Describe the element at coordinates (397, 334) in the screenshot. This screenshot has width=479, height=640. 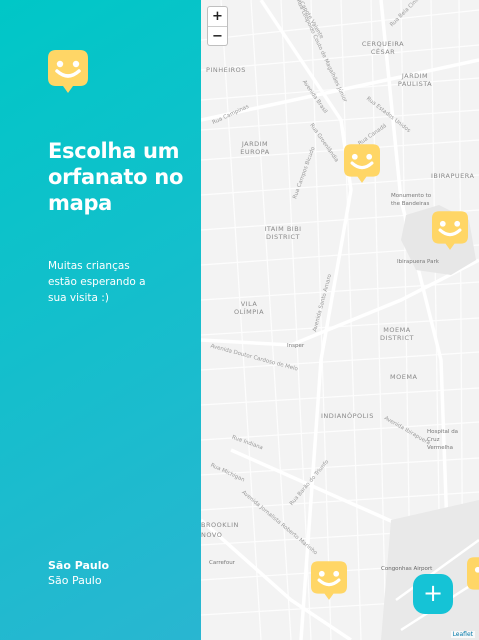
I see `district-label: MOEMA DISTRICT` at that location.